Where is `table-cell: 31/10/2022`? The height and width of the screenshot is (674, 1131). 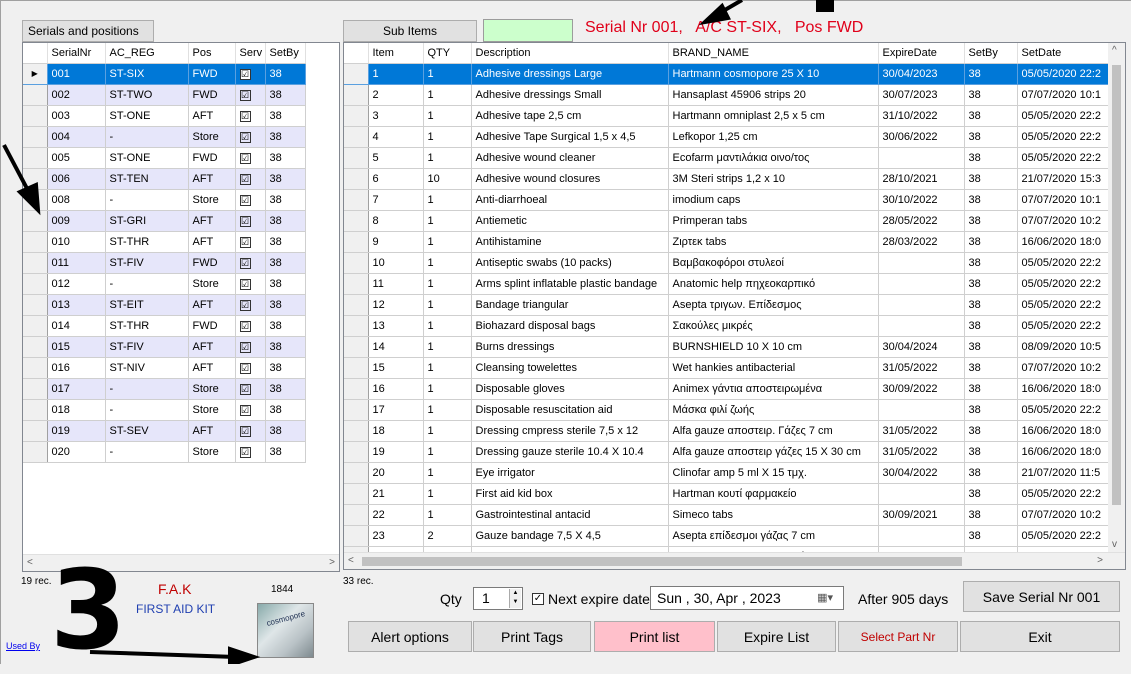 table-cell: 31/10/2022 is located at coordinates (921, 116).